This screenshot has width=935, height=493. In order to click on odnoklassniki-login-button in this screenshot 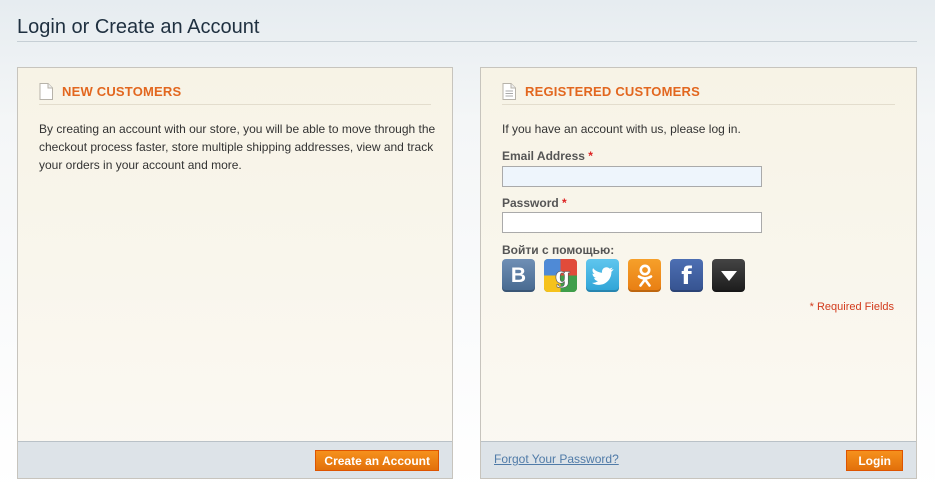, I will do `click(644, 275)`.